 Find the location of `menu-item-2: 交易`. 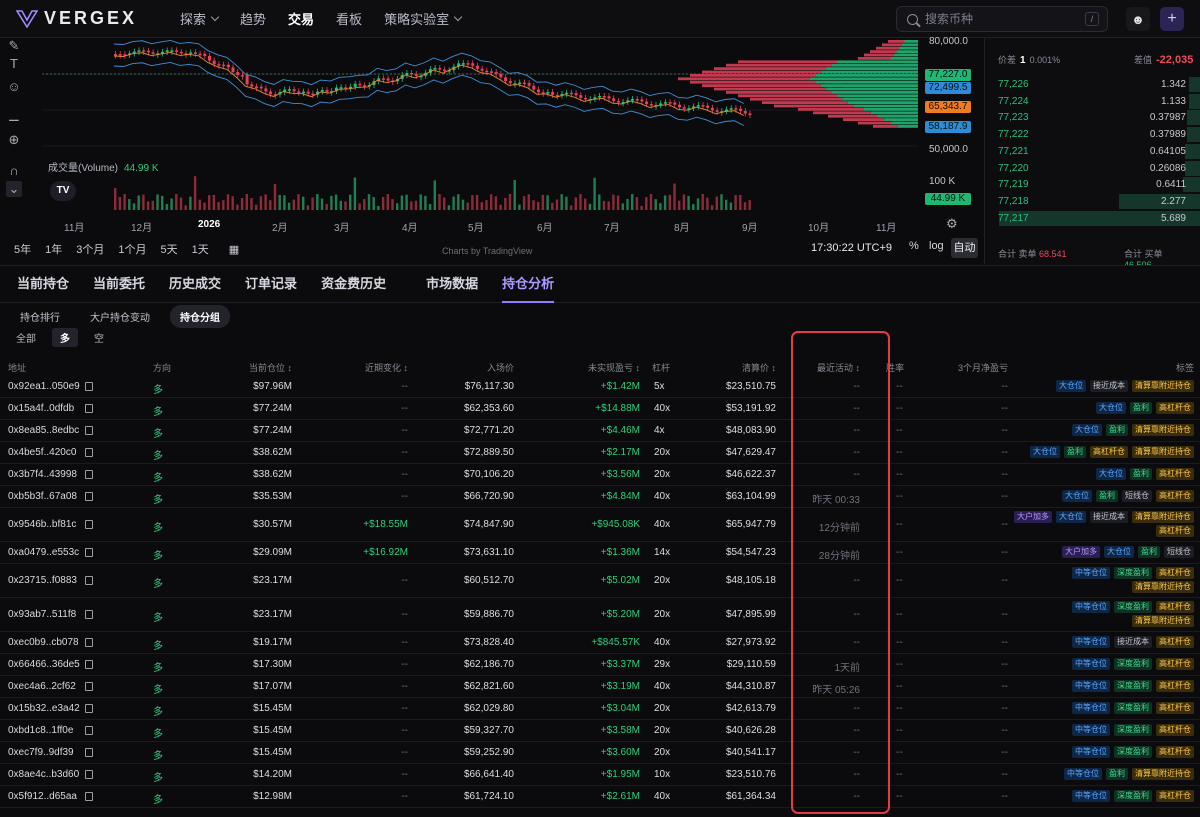

menu-item-2: 交易 is located at coordinates (301, 18).